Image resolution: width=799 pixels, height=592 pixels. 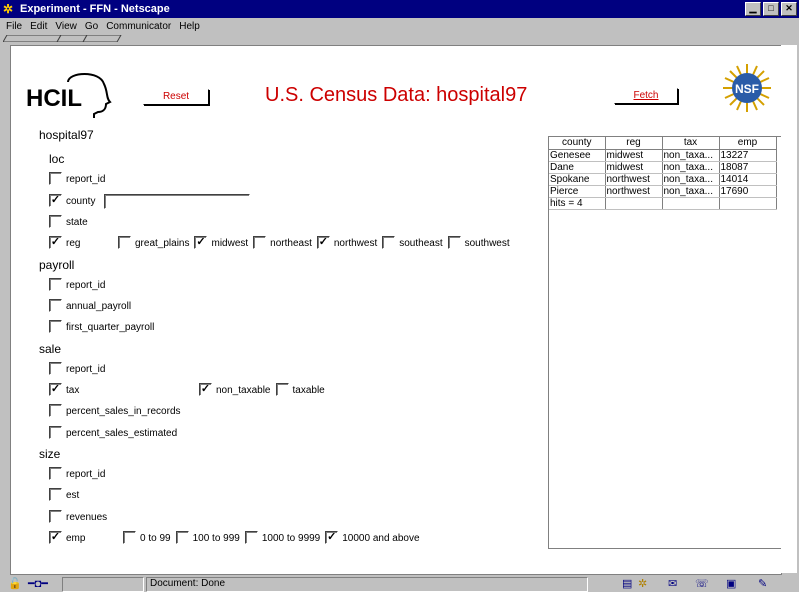 I want to click on col-header-emp: emp, so click(x=748, y=143).